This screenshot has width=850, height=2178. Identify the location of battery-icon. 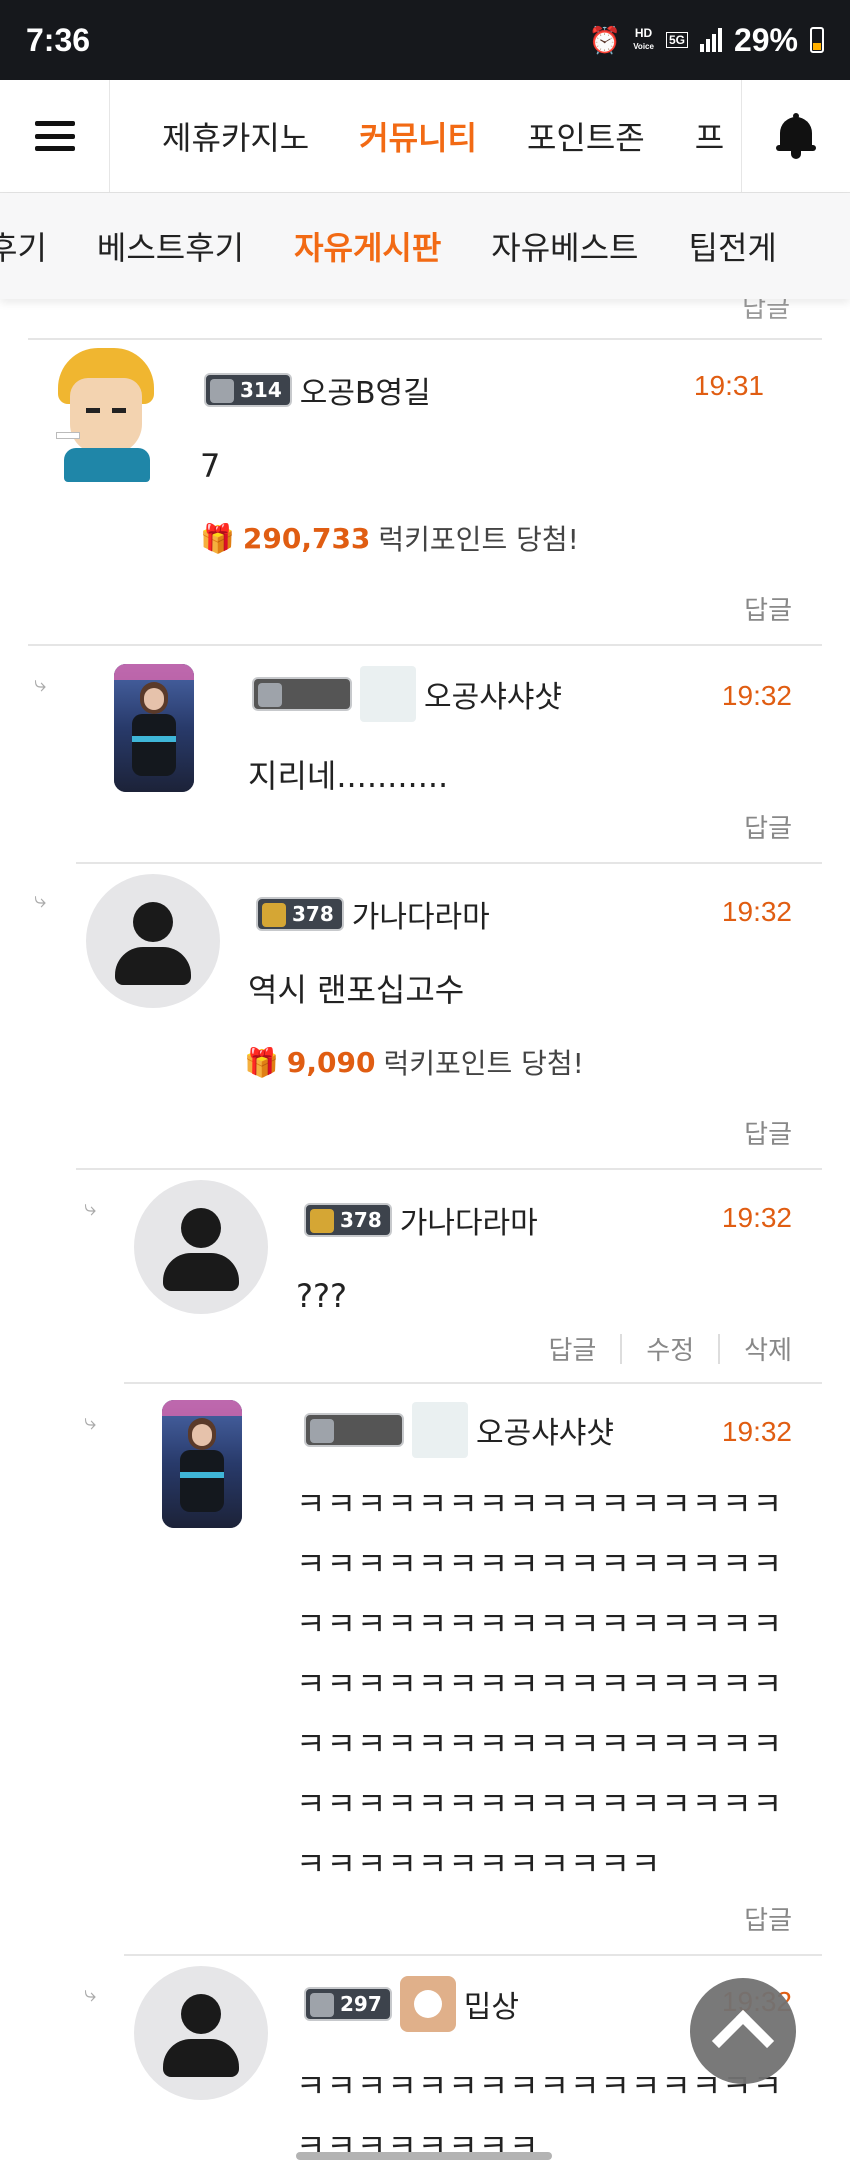
(817, 40).